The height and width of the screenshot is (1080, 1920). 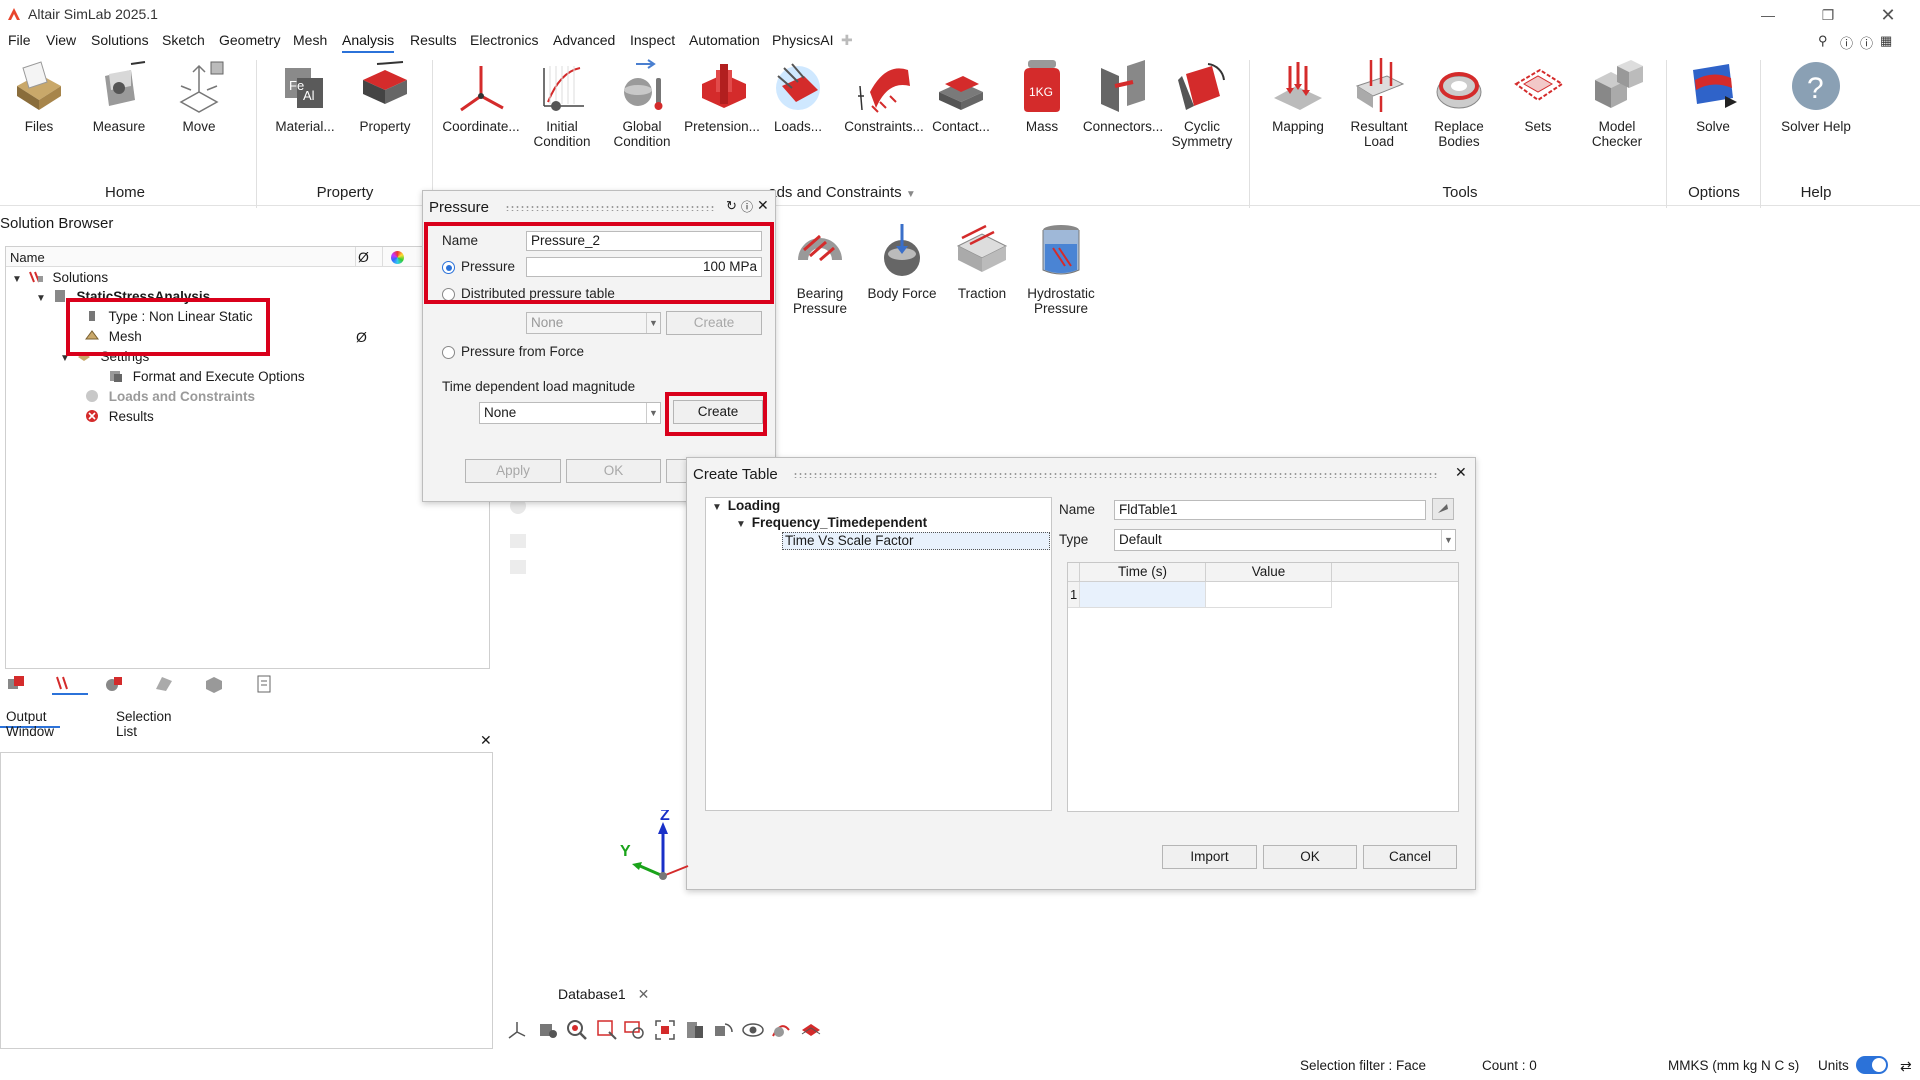 I want to click on menu-file: File, so click(x=19, y=40).